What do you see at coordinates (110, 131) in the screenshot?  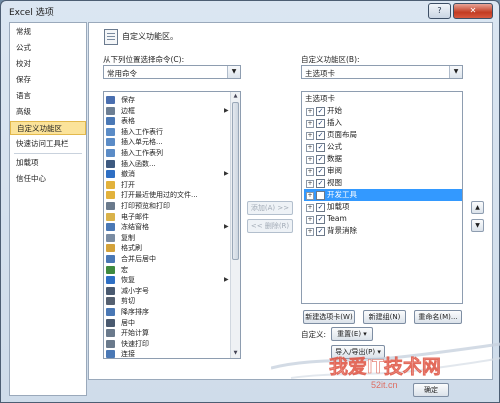 I see `insert-row-icon` at bounding box center [110, 131].